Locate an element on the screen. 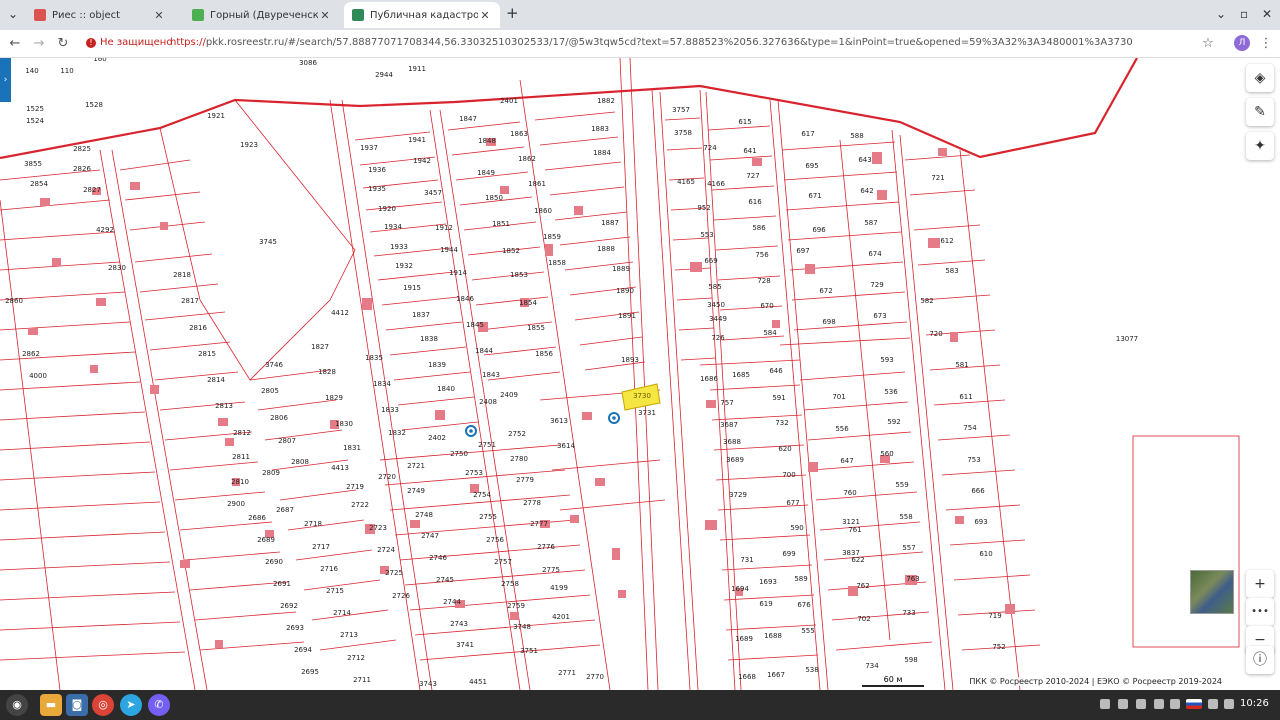  network-icon is located at coordinates (1213, 704).